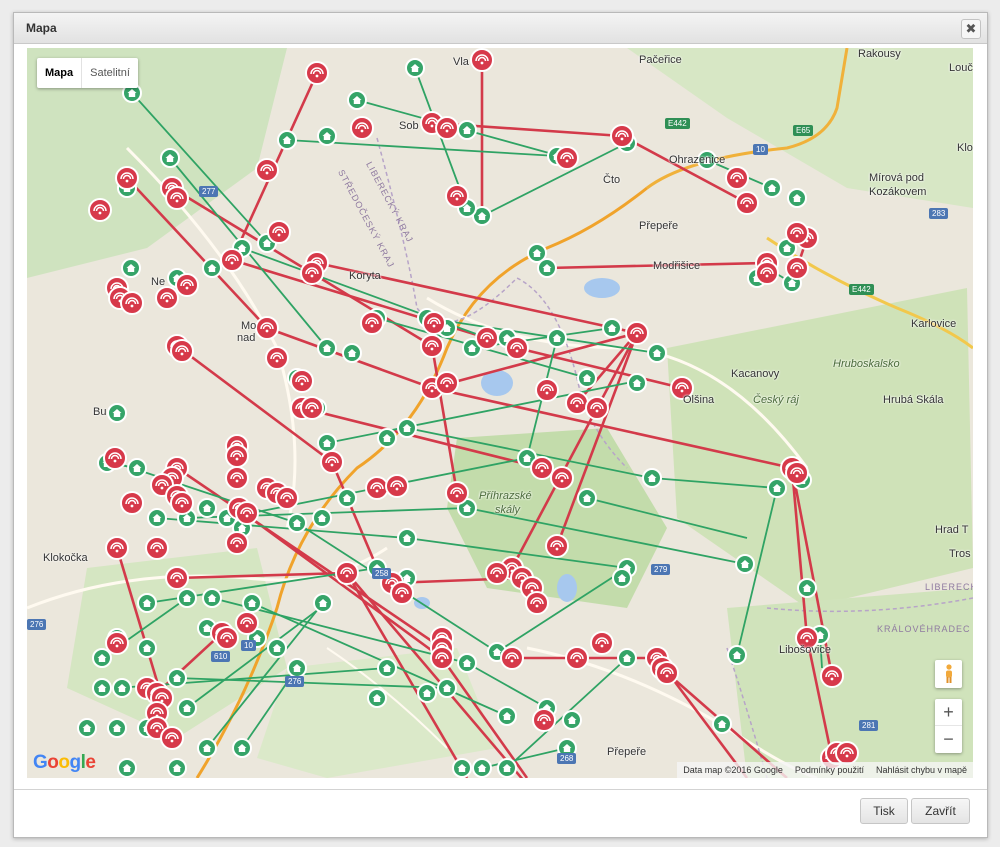 This screenshot has width=1000, height=847. Describe the element at coordinates (948, 712) in the screenshot. I see `zoom-in-button: +` at that location.